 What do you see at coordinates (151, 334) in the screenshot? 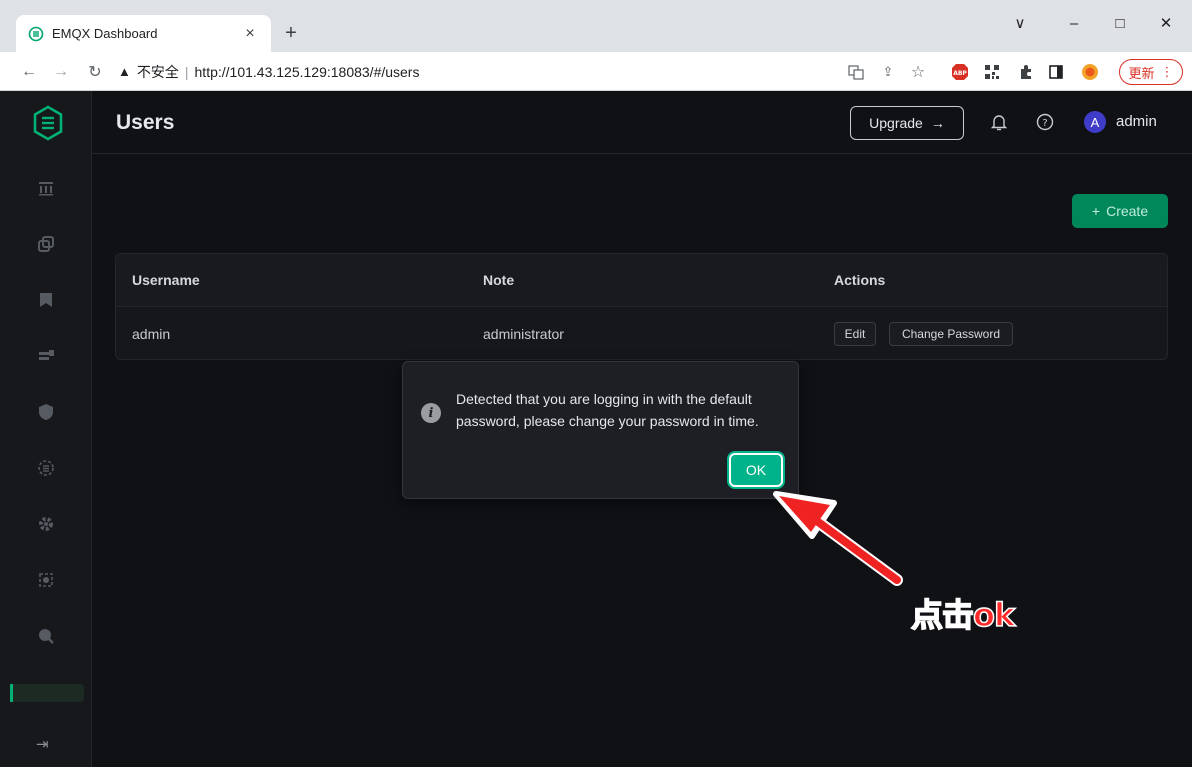
I see `cell-username: admin` at bounding box center [151, 334].